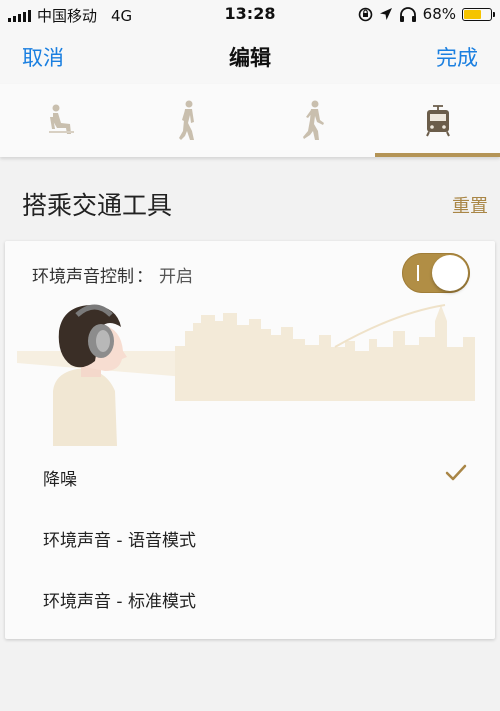 Image resolution: width=500 pixels, height=711 pixels. I want to click on rotation-lock-icon, so click(365, 14).